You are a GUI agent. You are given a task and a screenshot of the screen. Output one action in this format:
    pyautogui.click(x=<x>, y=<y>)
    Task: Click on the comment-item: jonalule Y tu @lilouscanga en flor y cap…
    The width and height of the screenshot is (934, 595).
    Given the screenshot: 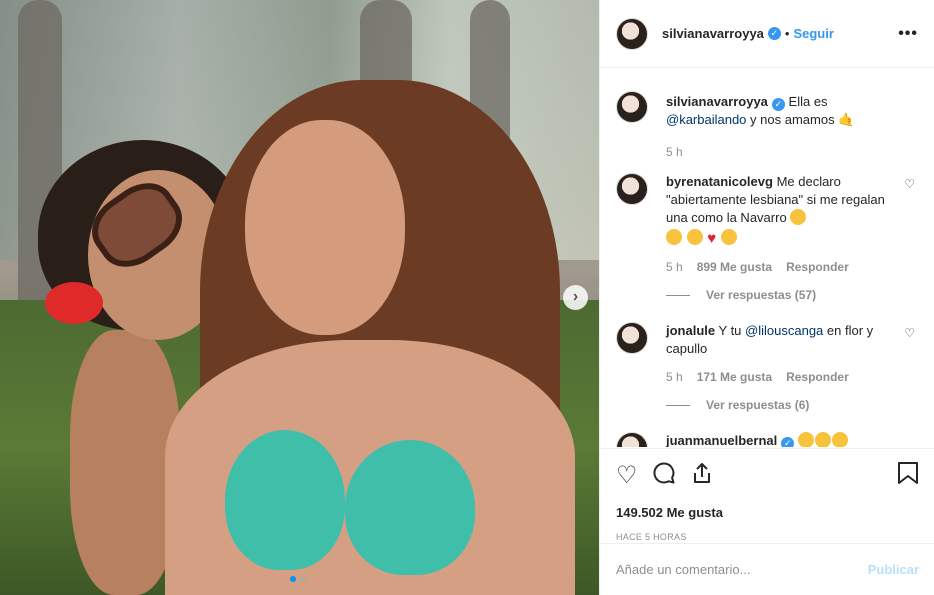 What is the action you would take?
    pyautogui.click(x=767, y=354)
    